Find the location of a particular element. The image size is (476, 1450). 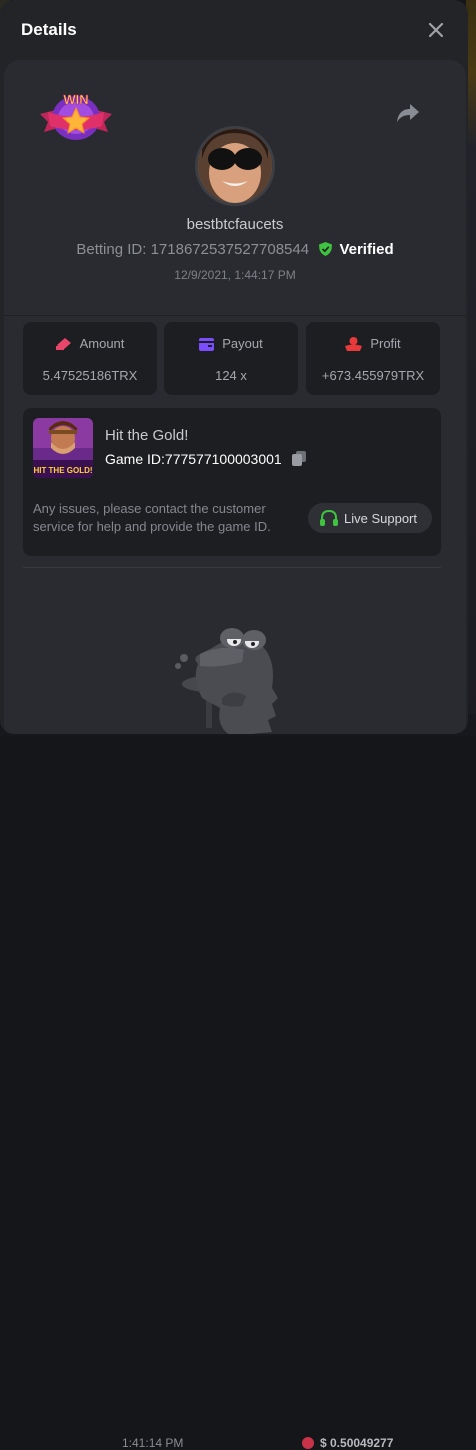

game-id-label: Game ID: is located at coordinates (135, 459).